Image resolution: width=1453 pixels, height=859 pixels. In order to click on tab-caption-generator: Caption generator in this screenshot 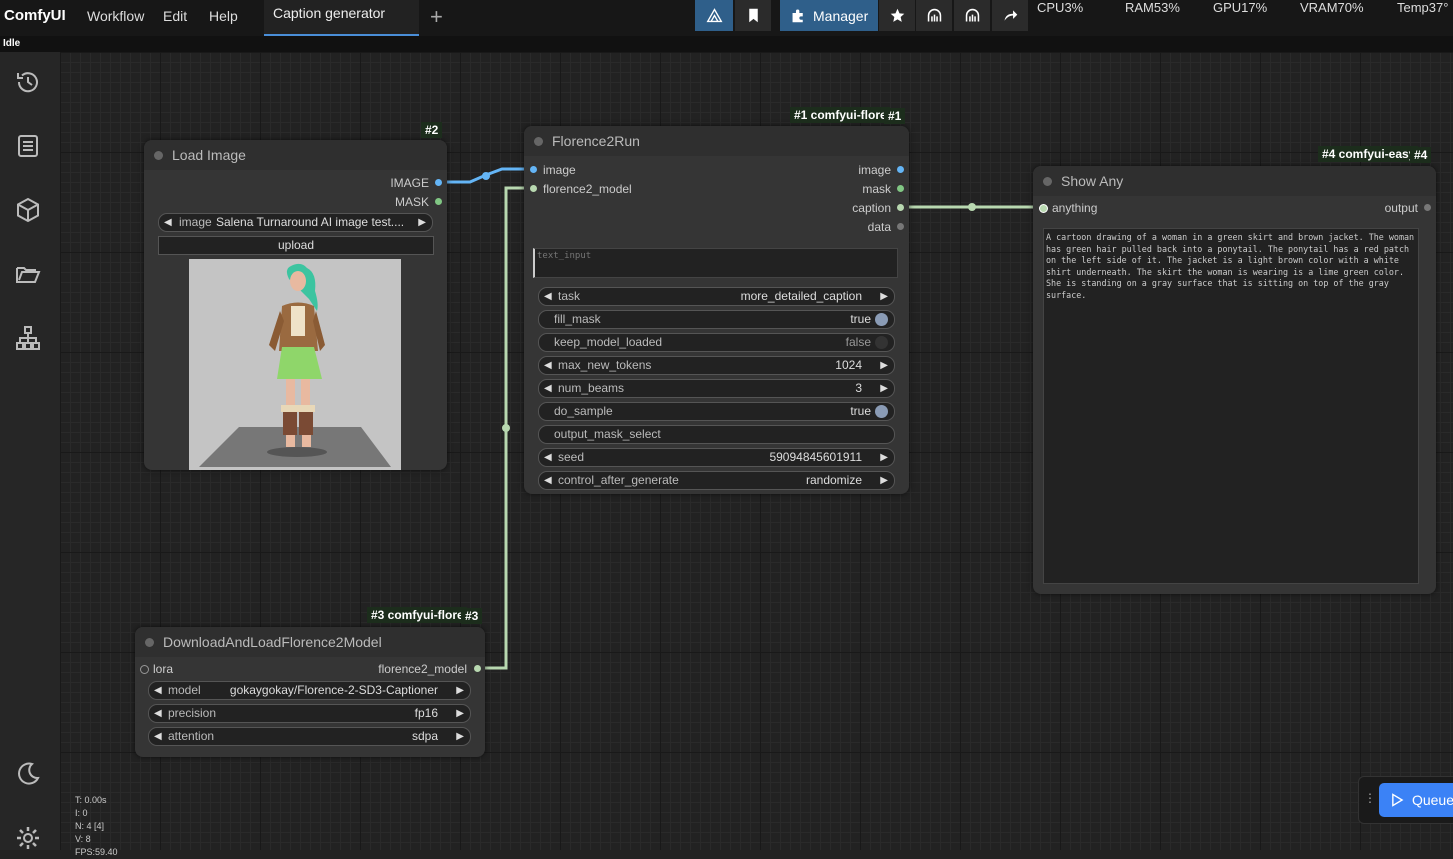, I will do `click(341, 18)`.